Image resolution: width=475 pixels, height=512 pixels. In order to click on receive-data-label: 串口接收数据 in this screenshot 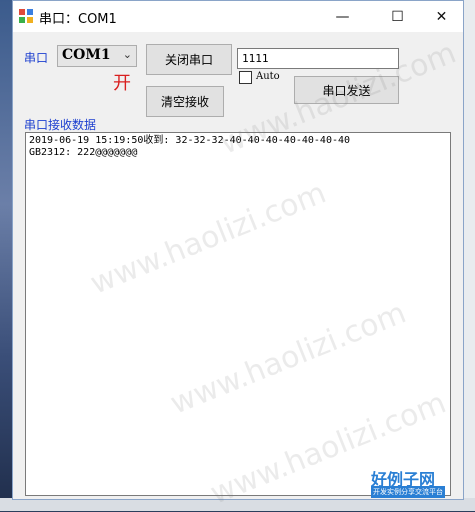, I will do `click(60, 125)`.